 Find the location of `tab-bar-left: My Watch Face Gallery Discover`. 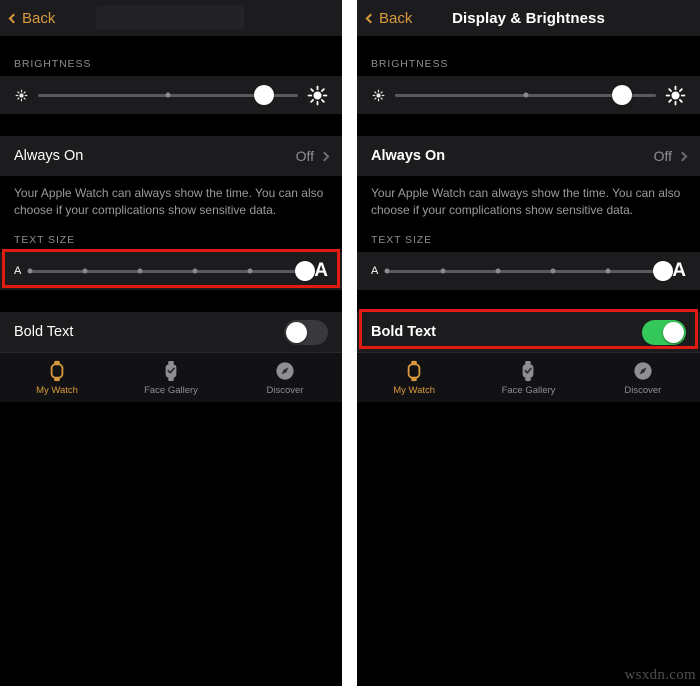

tab-bar-left: My Watch Face Gallery Discover is located at coordinates (171, 377).